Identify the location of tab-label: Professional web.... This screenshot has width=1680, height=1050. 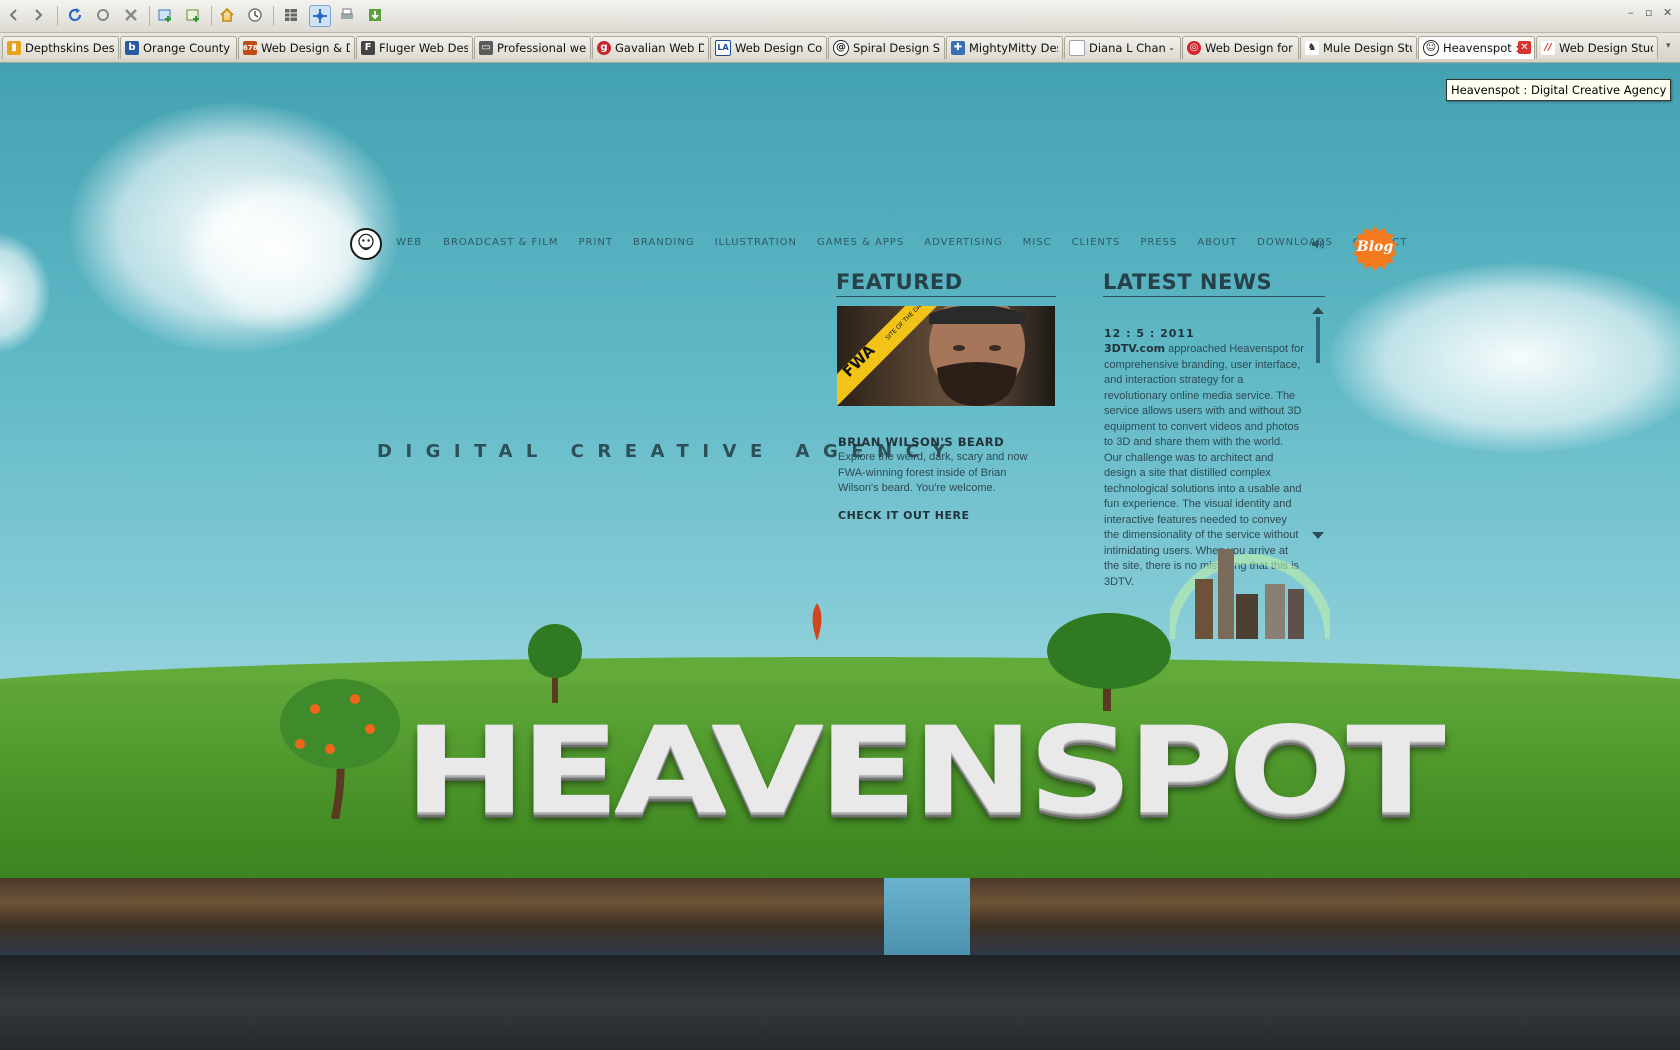
(541, 48).